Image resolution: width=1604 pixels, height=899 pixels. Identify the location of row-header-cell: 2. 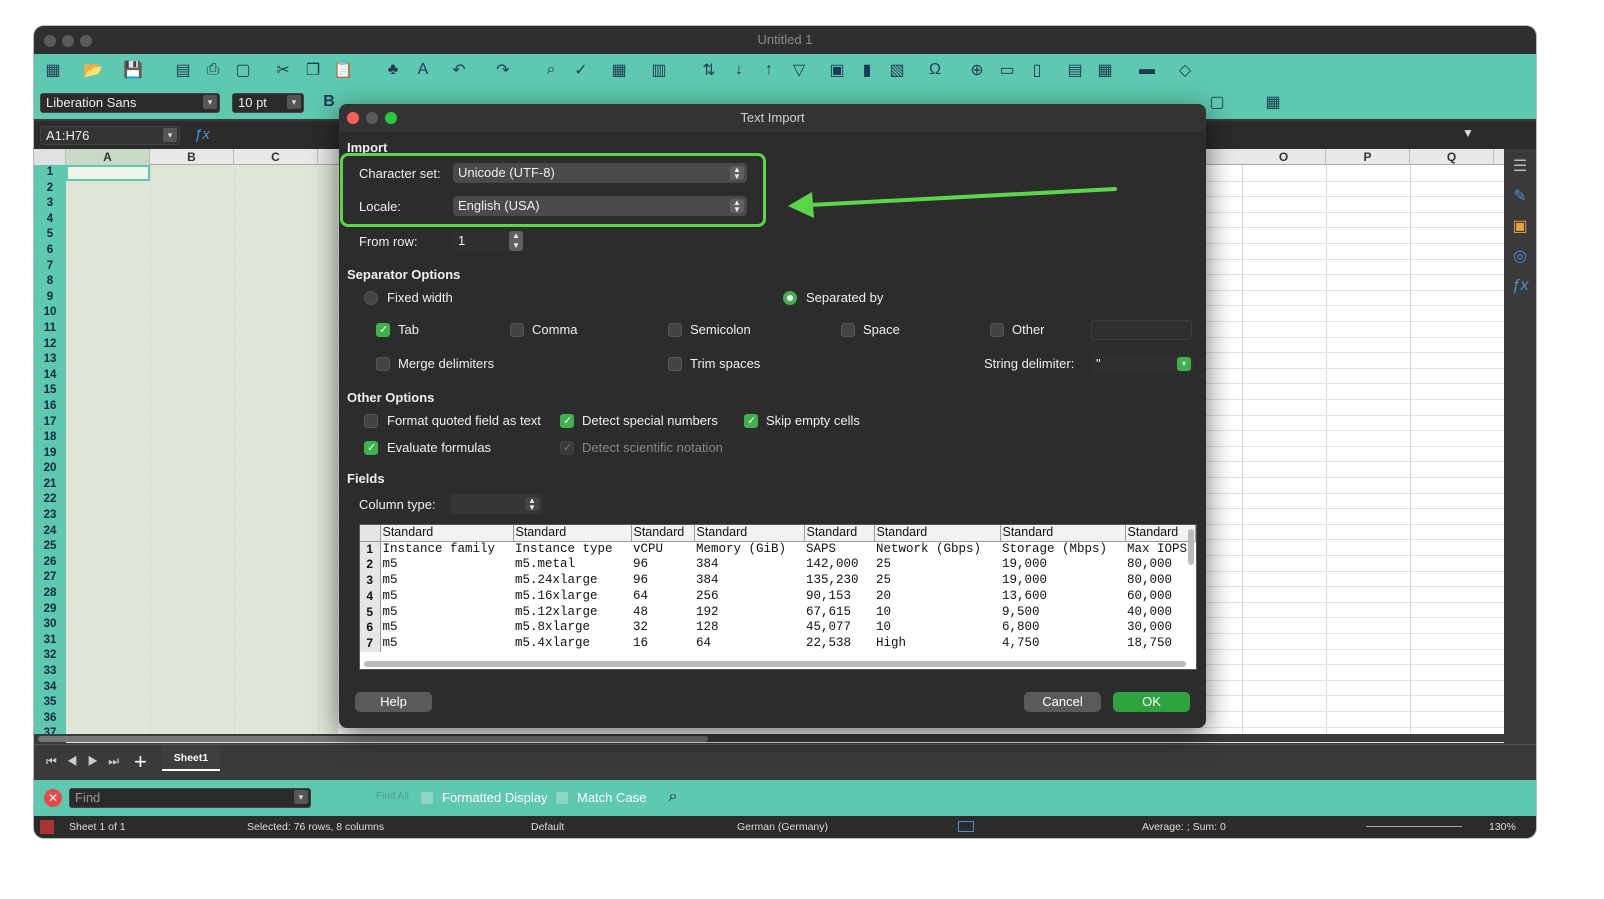
(50, 189).